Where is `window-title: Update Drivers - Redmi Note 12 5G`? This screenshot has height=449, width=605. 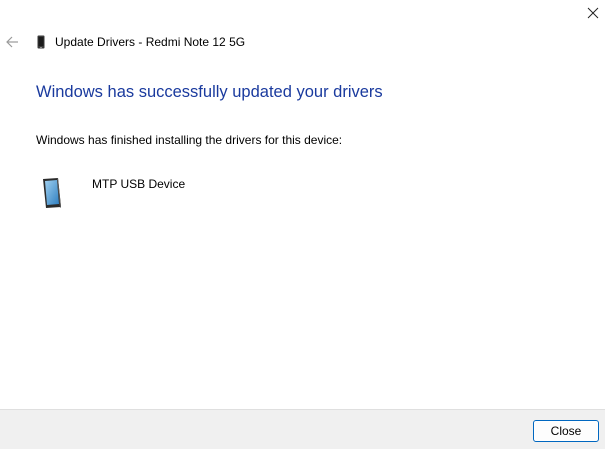 window-title: Update Drivers - Redmi Note 12 5G is located at coordinates (150, 42).